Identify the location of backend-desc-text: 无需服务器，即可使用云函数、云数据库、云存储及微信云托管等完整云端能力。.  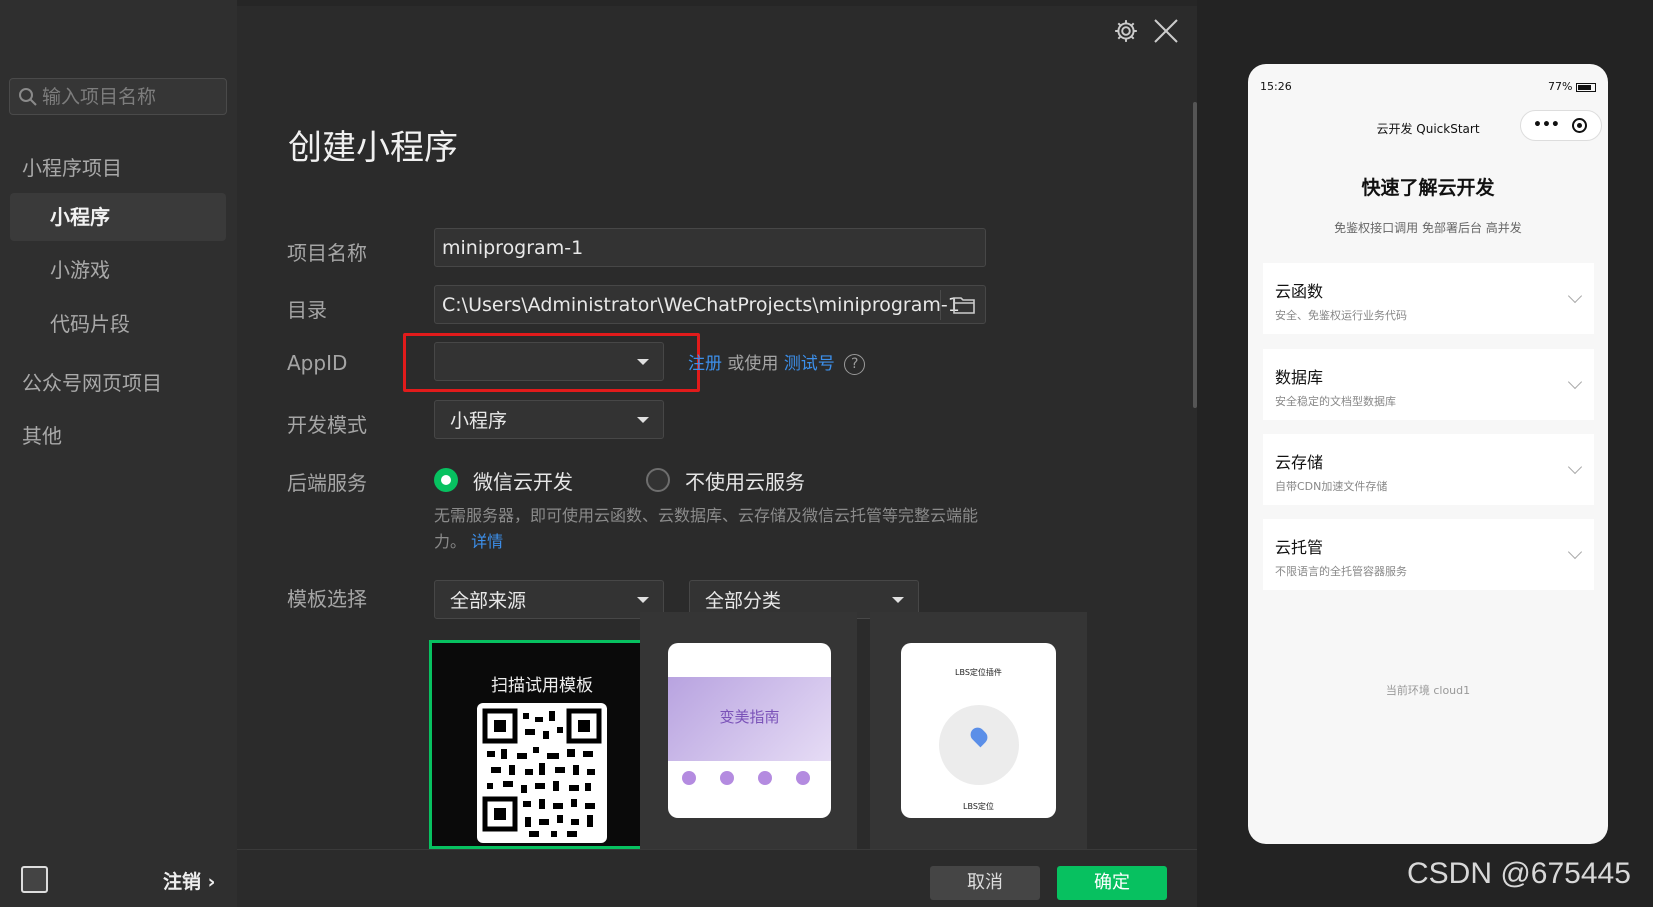
(706, 528).